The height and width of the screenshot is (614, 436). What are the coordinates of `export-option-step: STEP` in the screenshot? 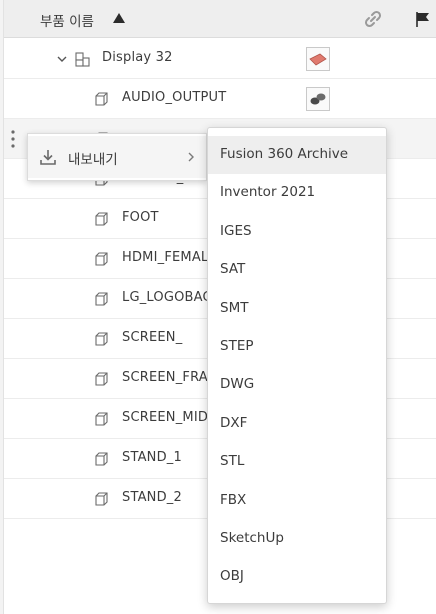 It's located at (297, 347).